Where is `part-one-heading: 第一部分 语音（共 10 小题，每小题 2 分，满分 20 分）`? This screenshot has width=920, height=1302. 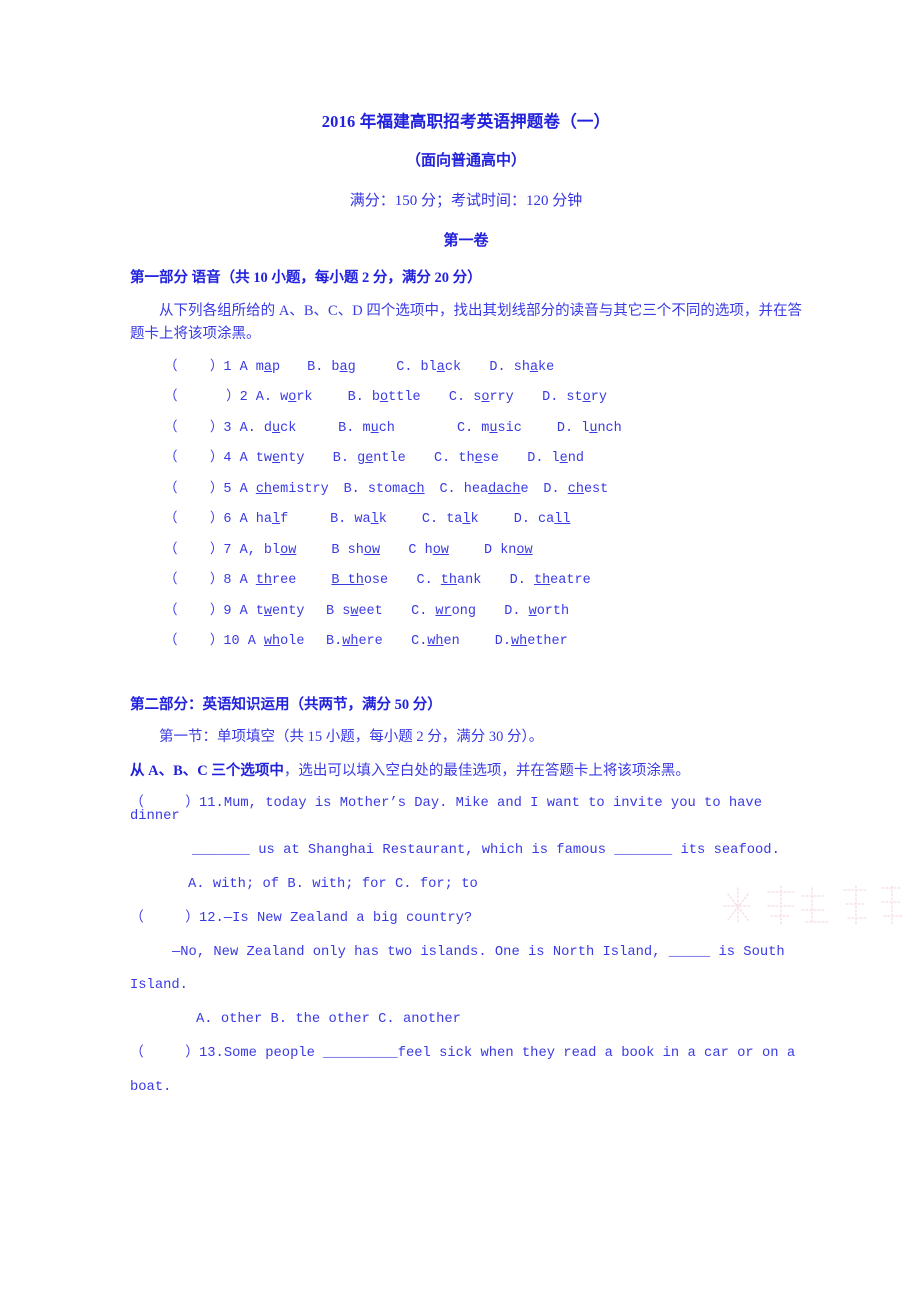
part-one-heading: 第一部分 语音（共 10 小题，每小题 2 分，满分 20 分） is located at coordinates (306, 277).